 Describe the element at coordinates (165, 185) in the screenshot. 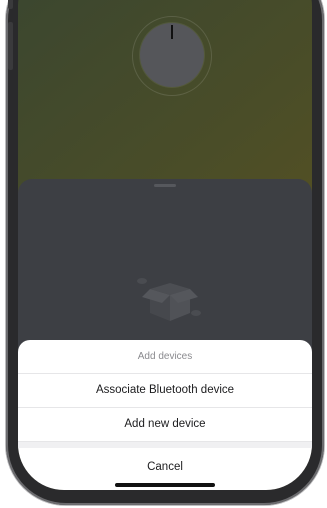

I see `panel-grabber` at that location.